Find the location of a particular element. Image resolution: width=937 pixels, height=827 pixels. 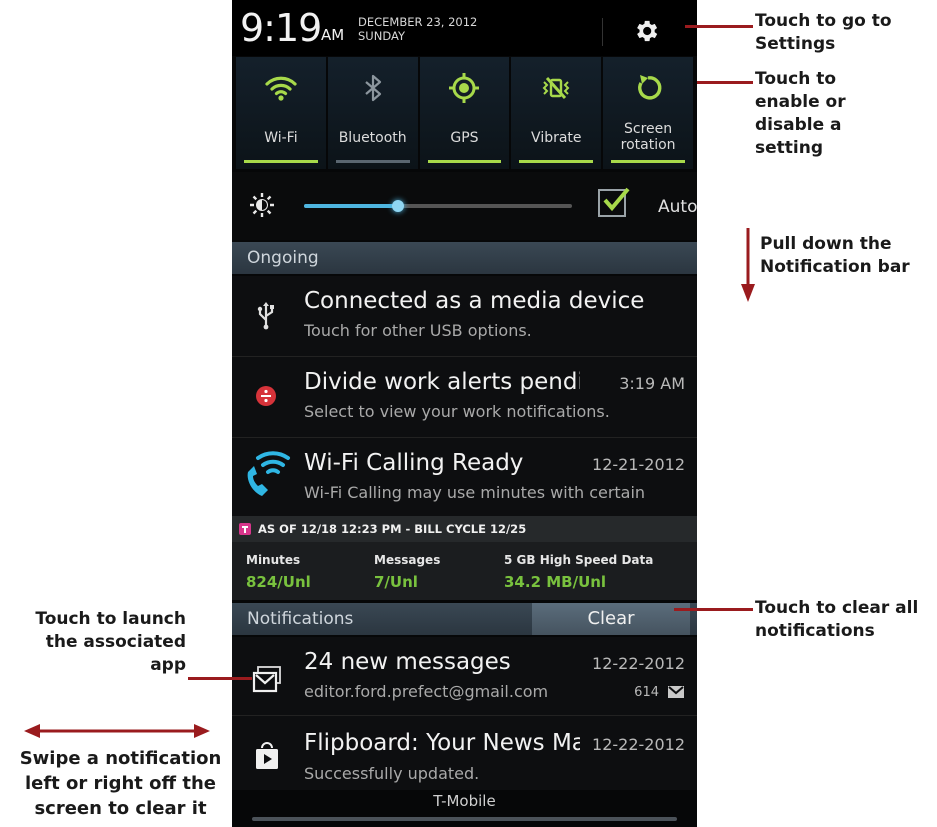

toggle-label: Vibrate is located at coordinates (556, 138).